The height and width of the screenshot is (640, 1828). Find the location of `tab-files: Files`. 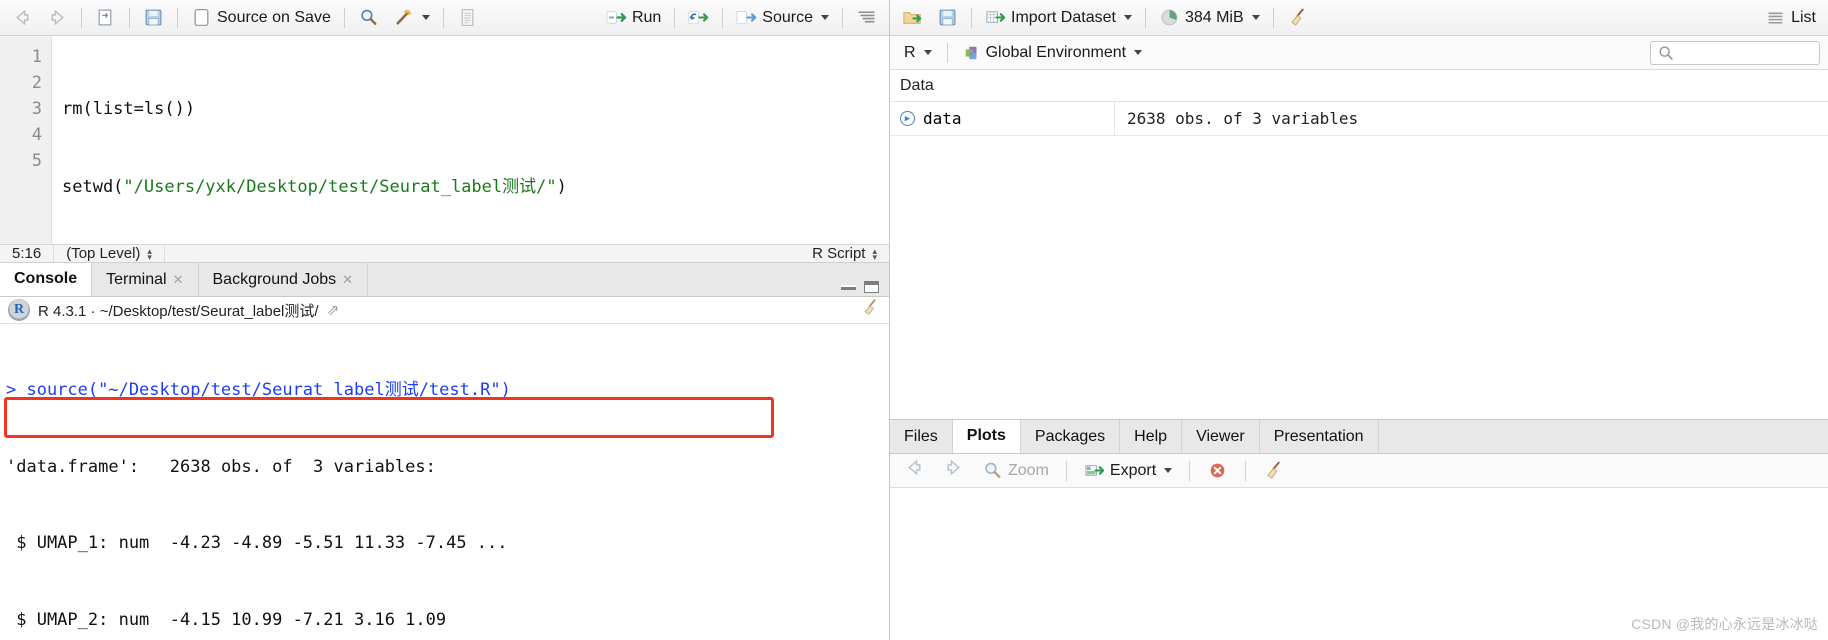

tab-files: Files is located at coordinates (921, 436).